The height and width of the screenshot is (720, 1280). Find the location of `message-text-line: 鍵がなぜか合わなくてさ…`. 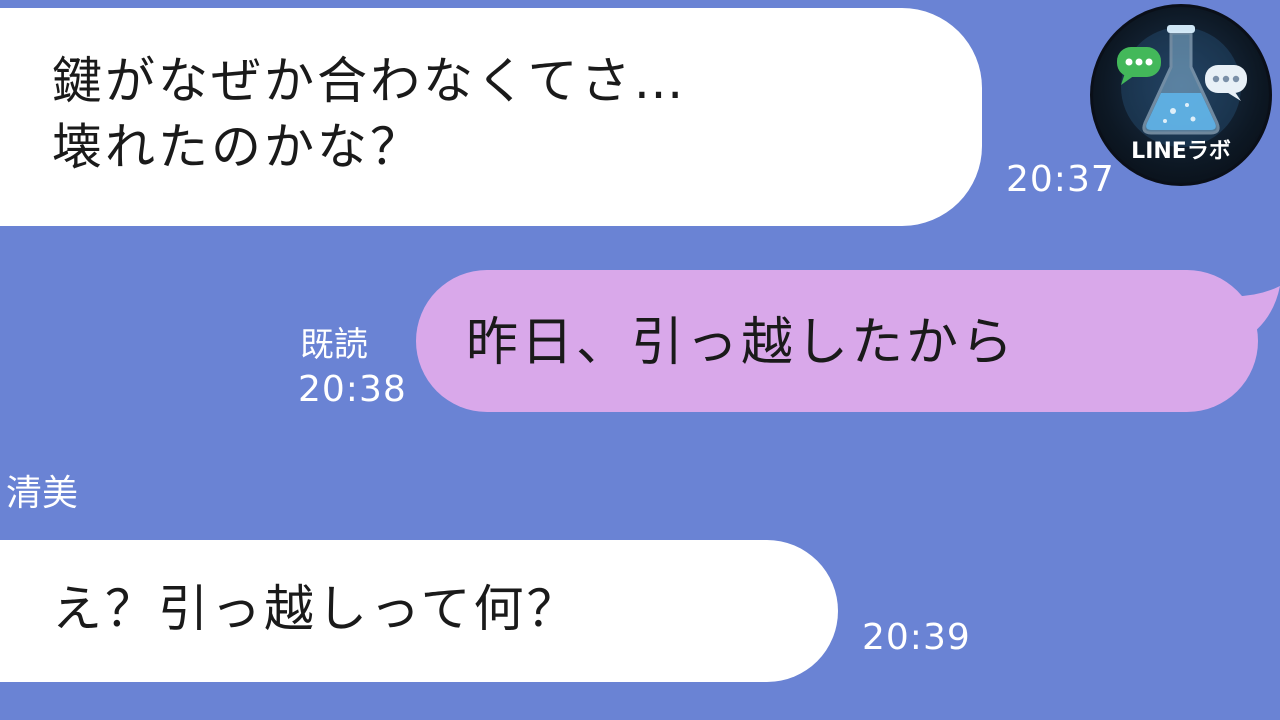

message-text-line: 鍵がなぜか合わなくてさ… is located at coordinates (369, 81).